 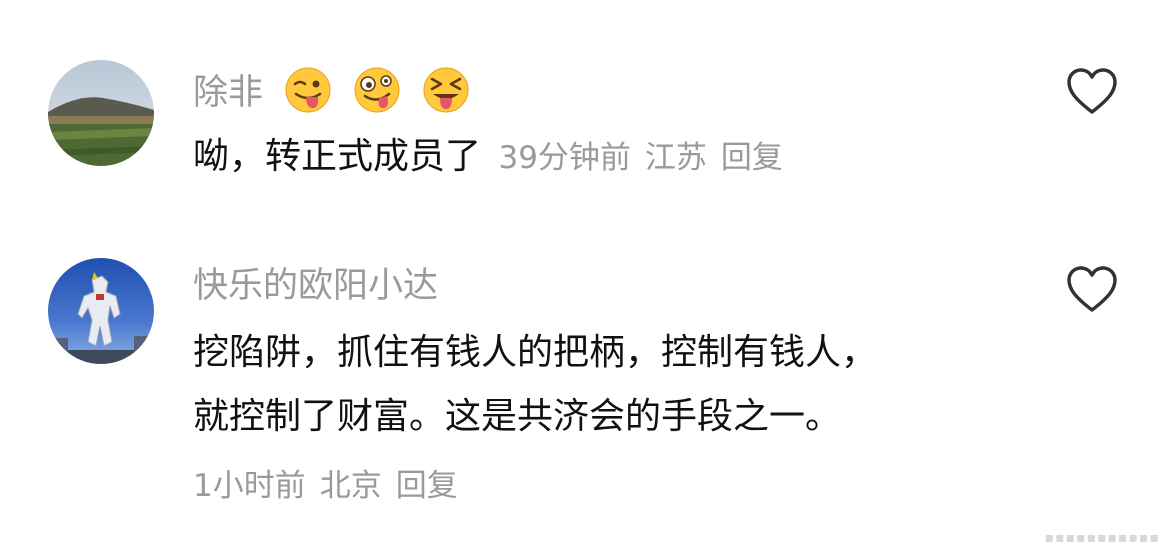 I want to click on zany-face-emoji-icon, so click(x=377, y=90).